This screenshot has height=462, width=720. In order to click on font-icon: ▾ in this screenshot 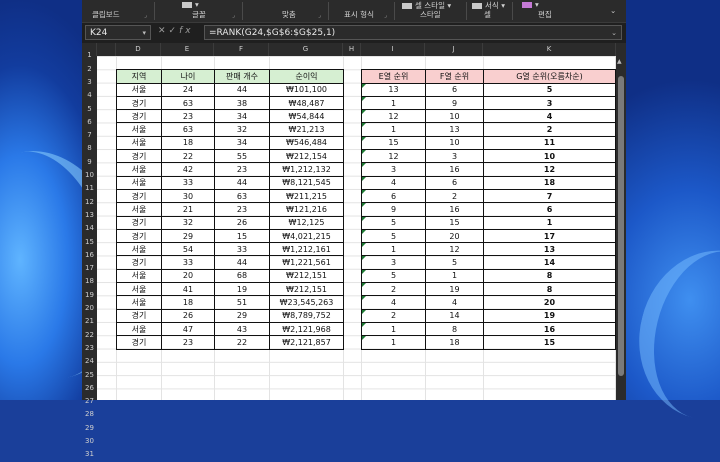, I will do `click(190, 4)`.